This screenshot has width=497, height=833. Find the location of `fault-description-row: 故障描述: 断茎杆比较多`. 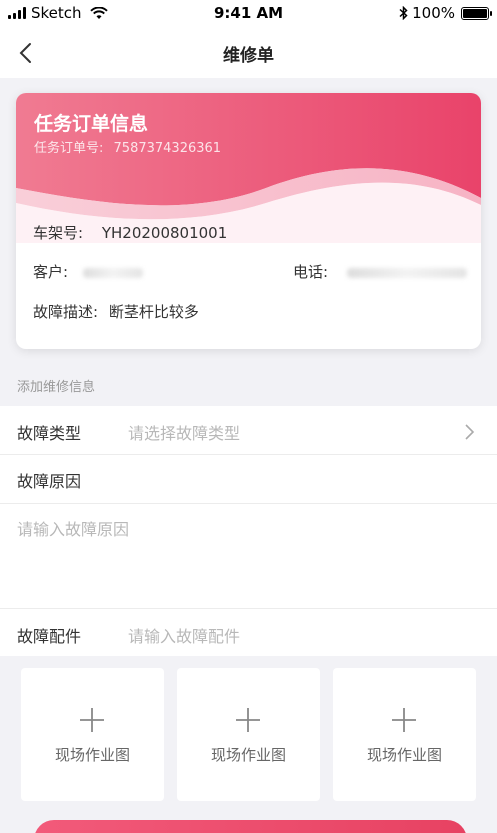

fault-description-row: 故障描述: 断茎杆比较多 is located at coordinates (116, 311).